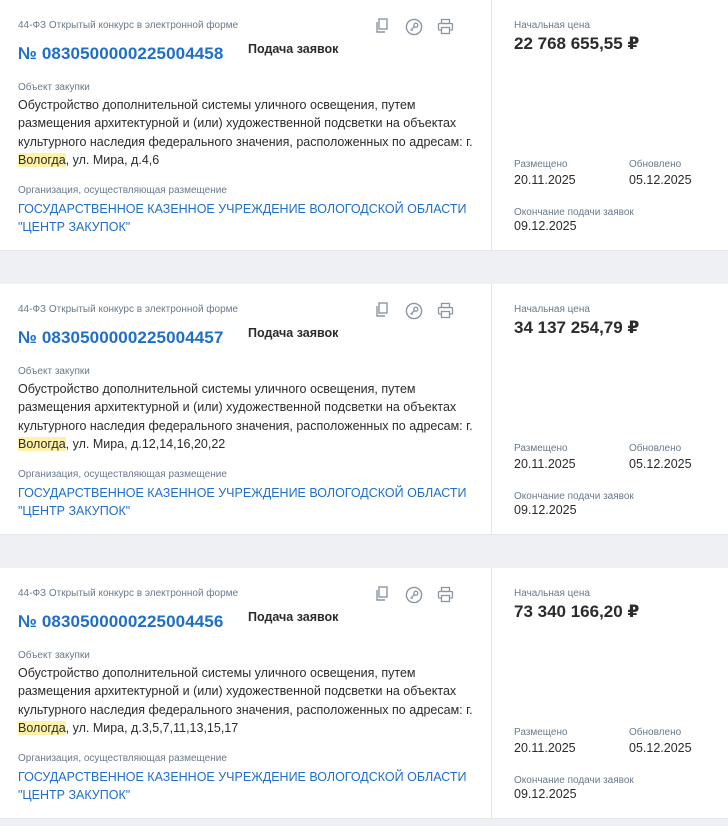 Image resolution: width=728 pixels, height=826 pixels. Describe the element at coordinates (577, 611) in the screenshot. I see `initial-price: 73 340 166,20 ₽` at that location.